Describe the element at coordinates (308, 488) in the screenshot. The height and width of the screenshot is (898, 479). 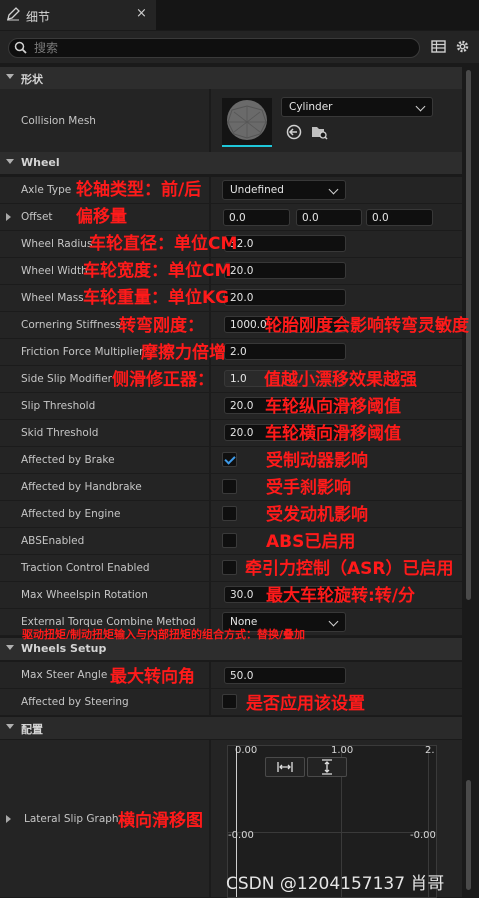
I see `annotation-handbrake: 受手刹影响` at that location.